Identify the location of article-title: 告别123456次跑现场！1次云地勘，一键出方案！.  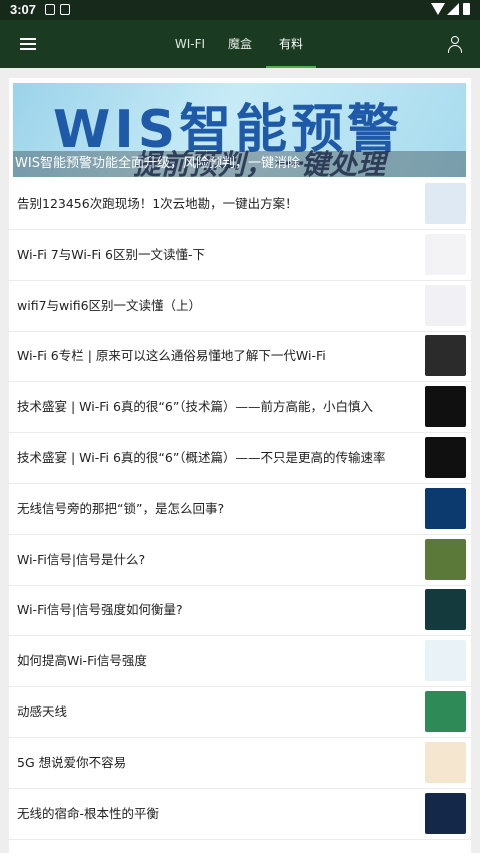
(157, 203).